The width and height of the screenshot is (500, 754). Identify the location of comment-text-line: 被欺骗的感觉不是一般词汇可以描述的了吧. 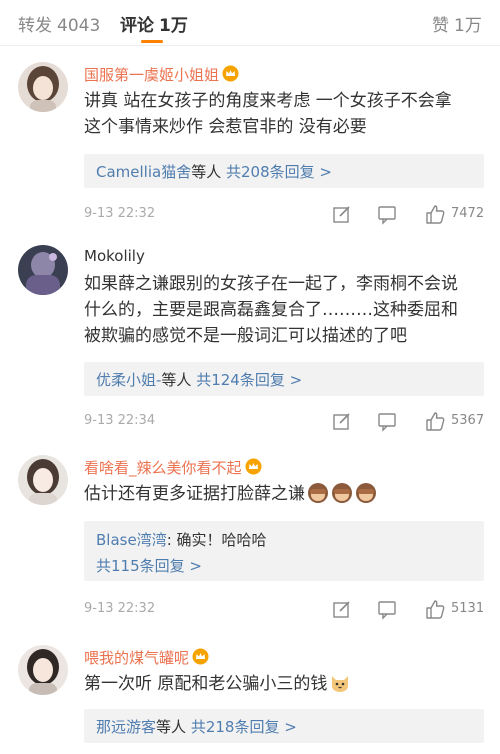
(245, 336).